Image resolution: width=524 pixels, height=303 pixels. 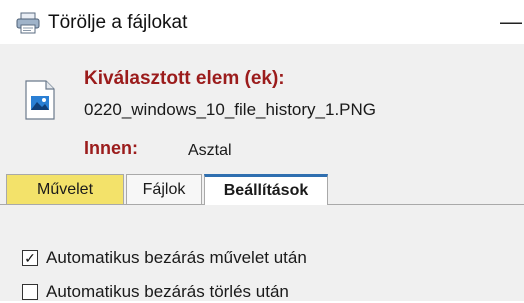 I want to click on tab-fajlok: Fájlok, so click(x=164, y=189).